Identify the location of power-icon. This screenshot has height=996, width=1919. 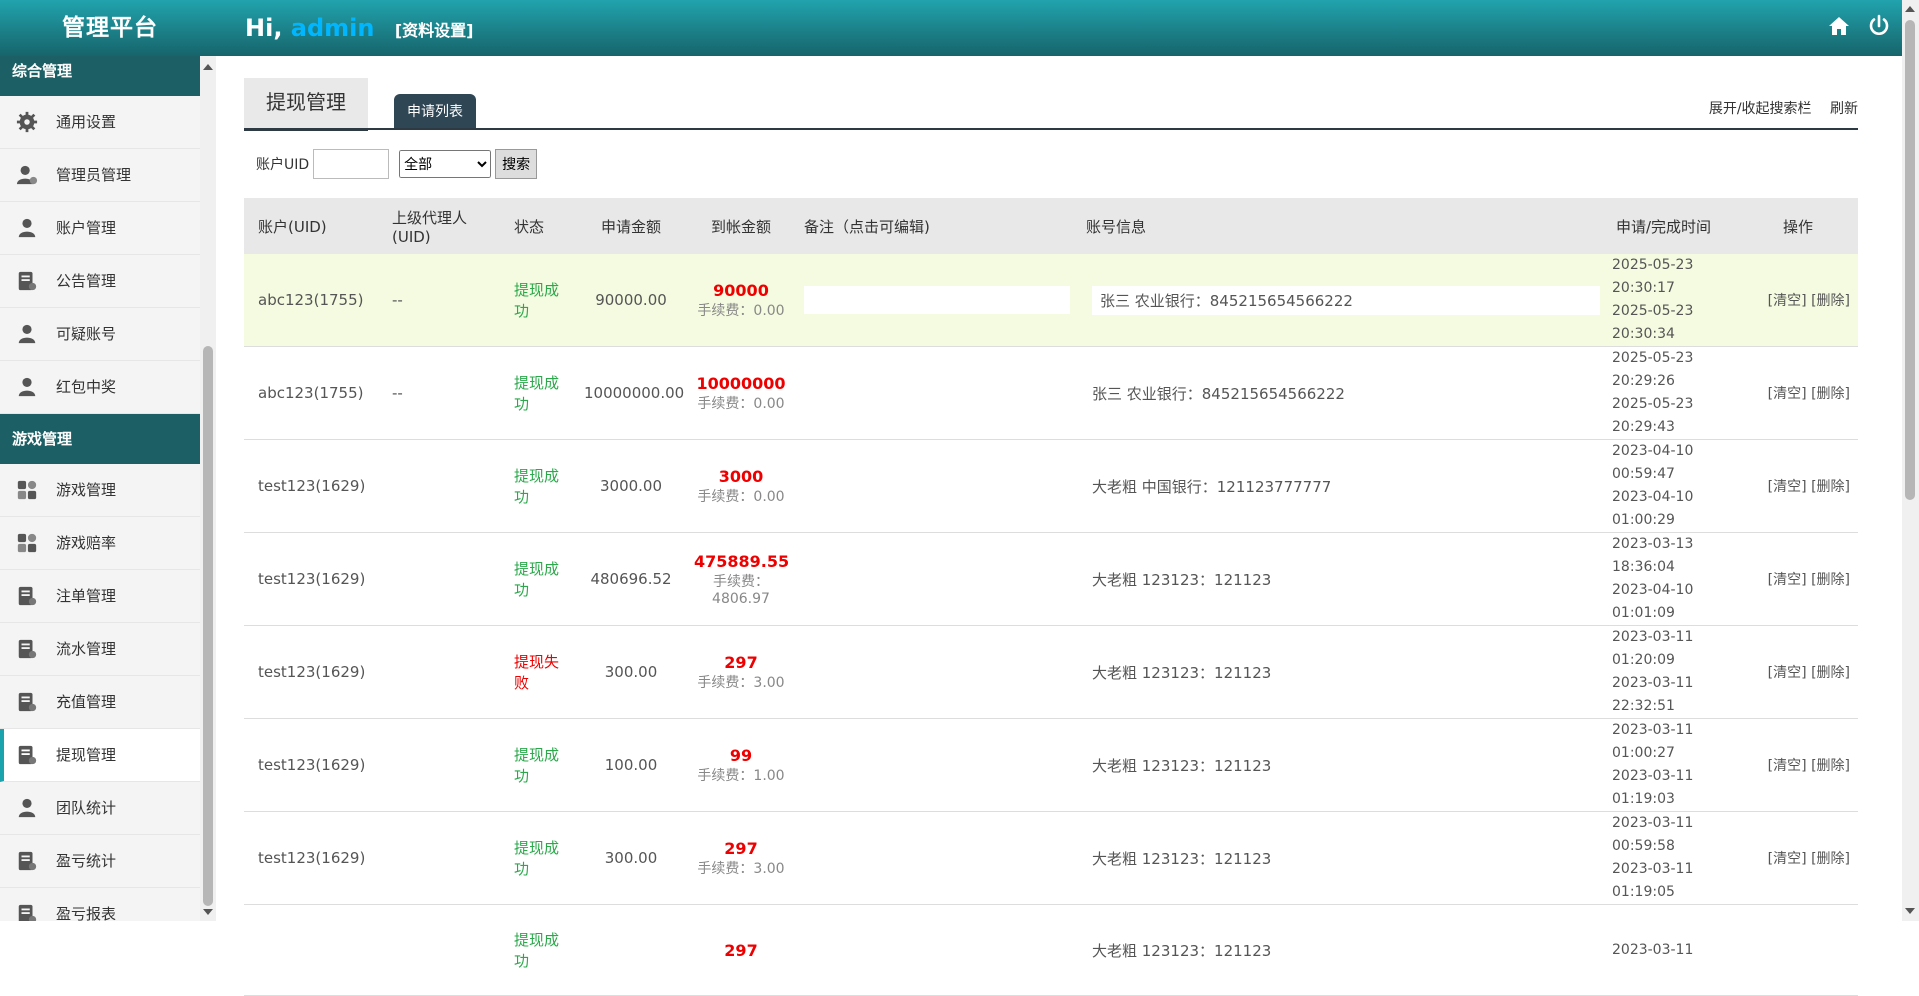
(1879, 26).